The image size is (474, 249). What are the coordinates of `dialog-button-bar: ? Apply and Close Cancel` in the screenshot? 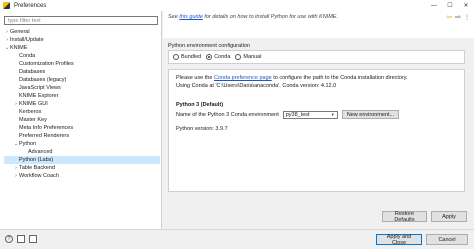 It's located at (237, 239).